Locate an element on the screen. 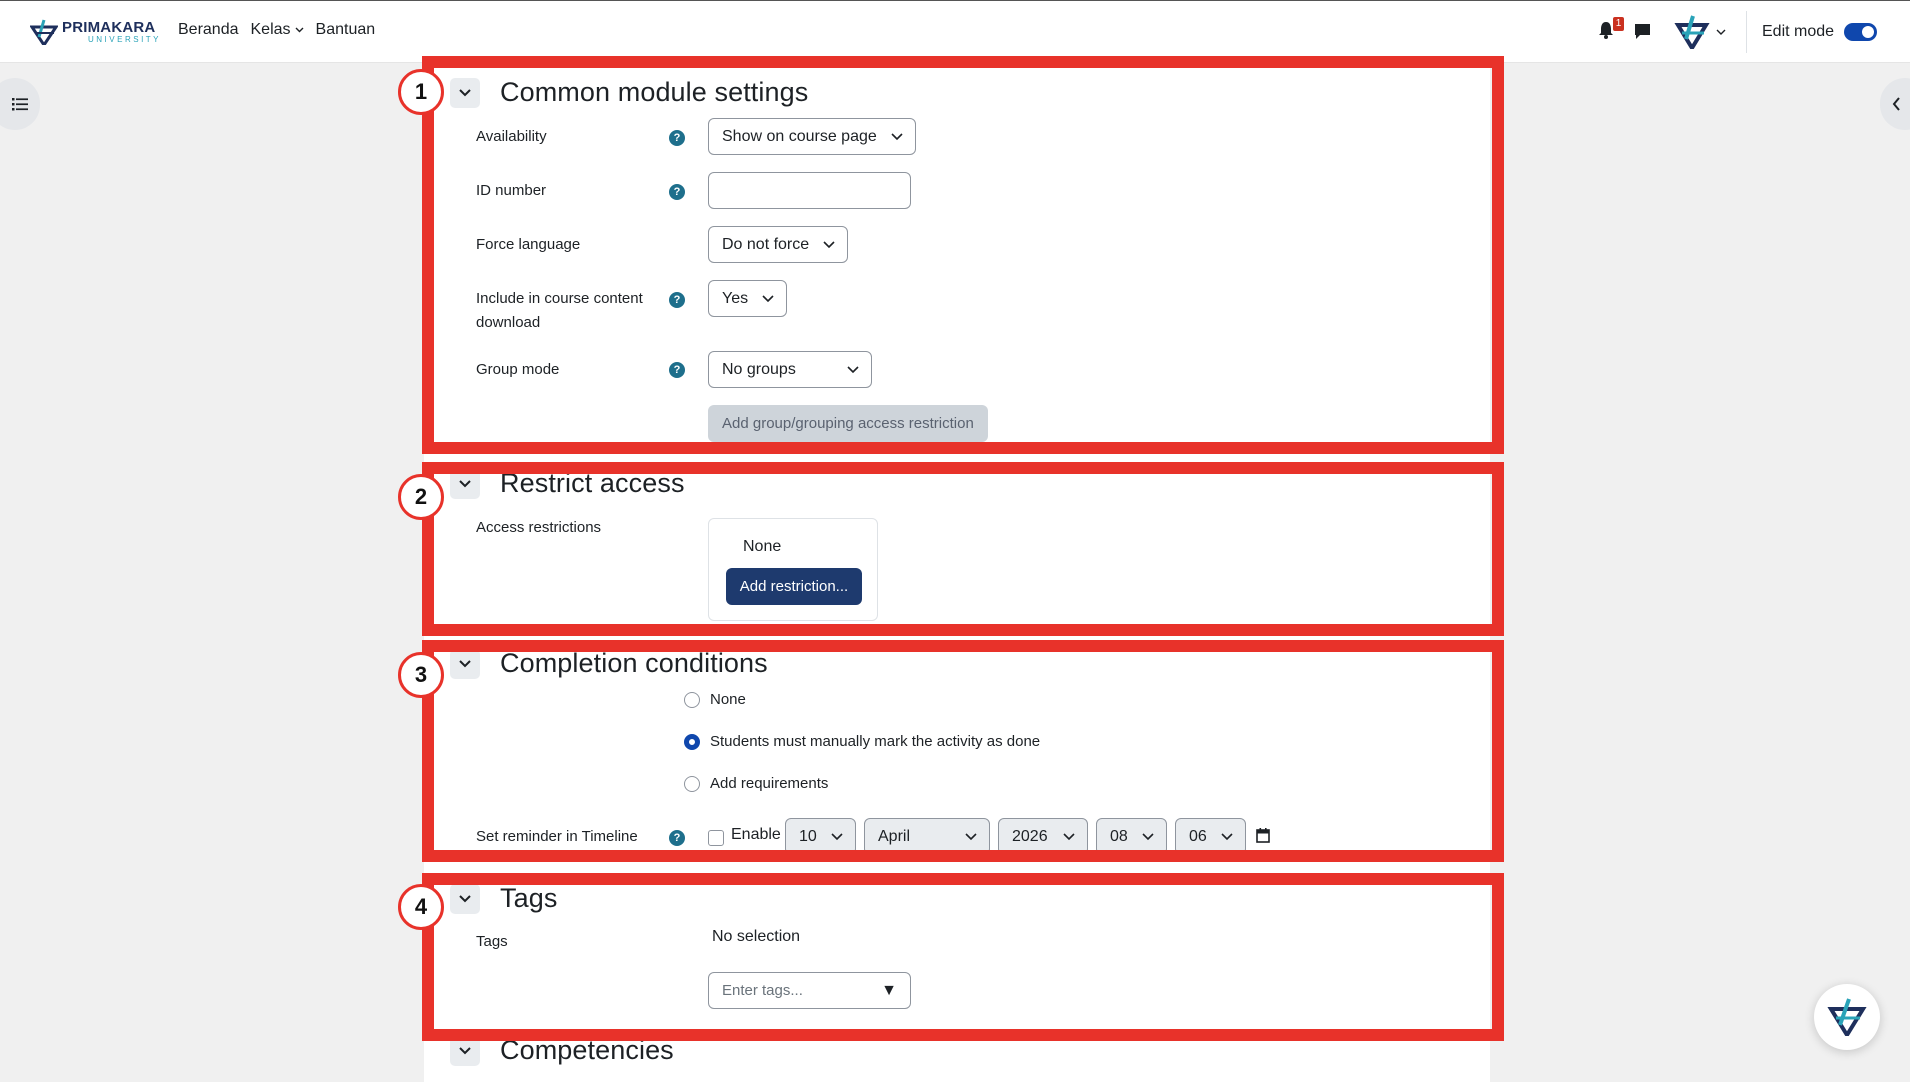 Image resolution: width=1910 pixels, height=1082 pixels. edit-mode-label: Edit mode is located at coordinates (1798, 31).